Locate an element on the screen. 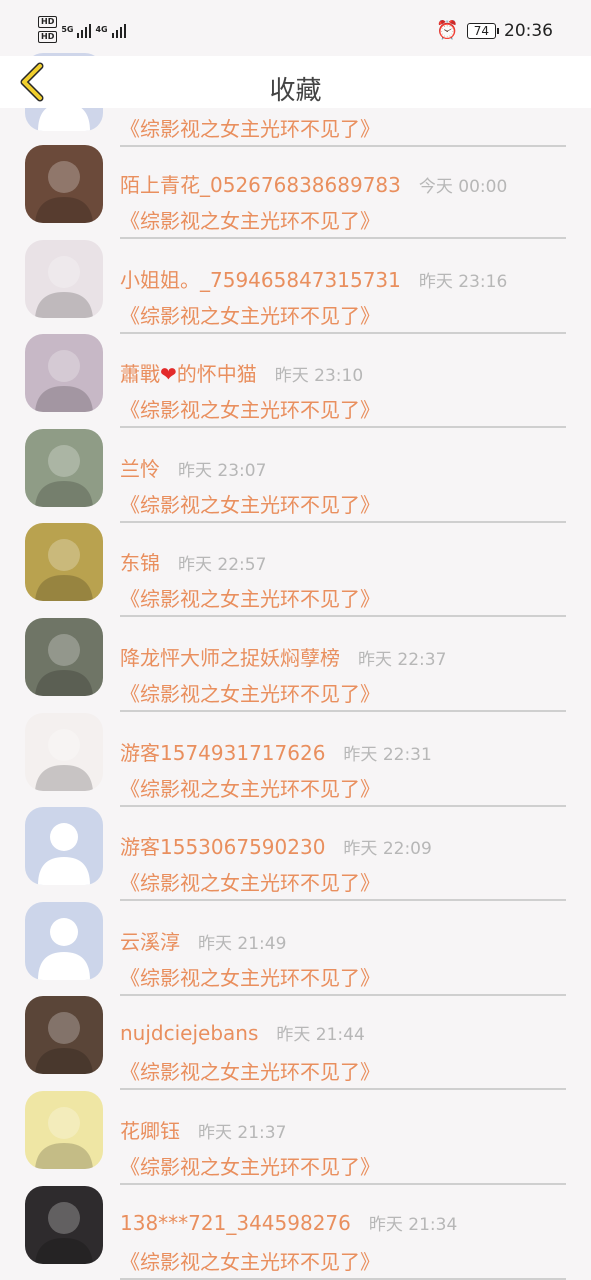  item-header-row: 花卿钰 昨天 21:37 is located at coordinates (203, 1129).